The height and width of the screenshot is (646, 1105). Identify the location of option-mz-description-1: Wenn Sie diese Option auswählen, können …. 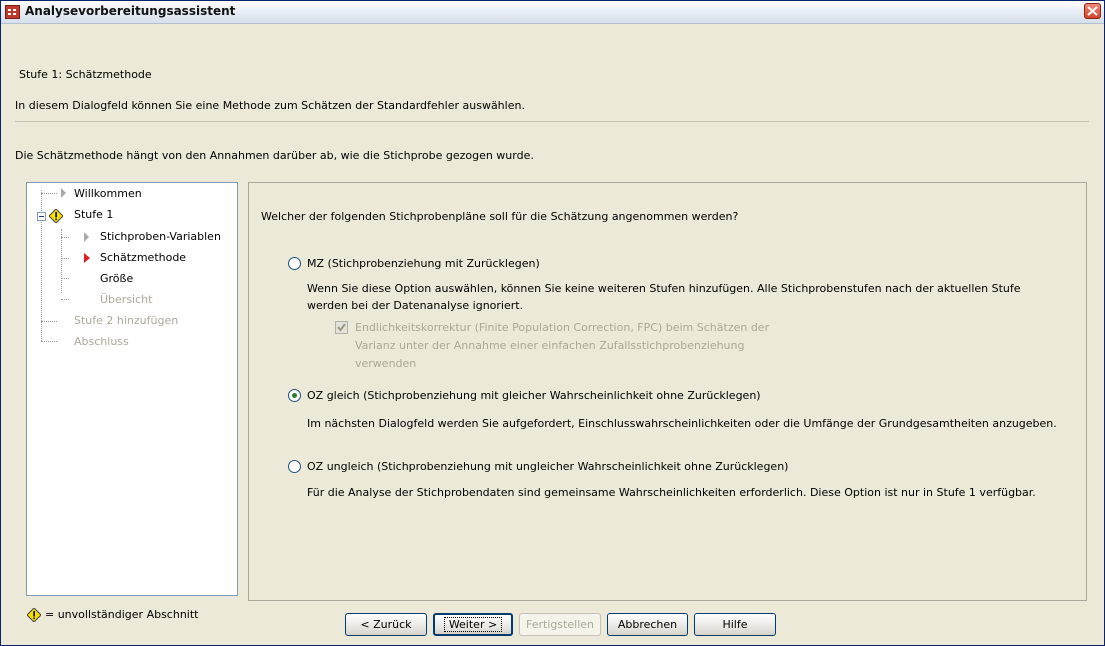
(664, 288).